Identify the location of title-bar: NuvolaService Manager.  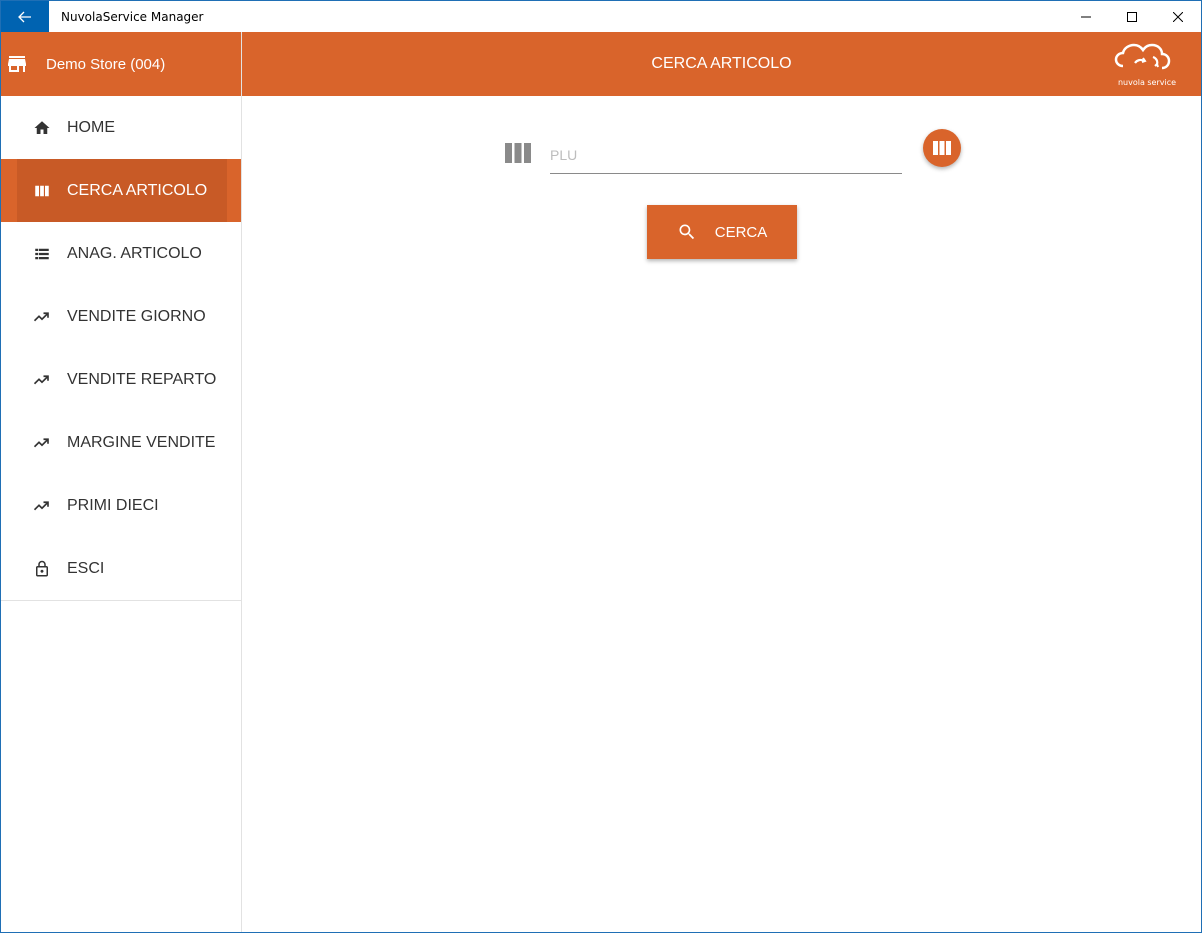
(601, 16).